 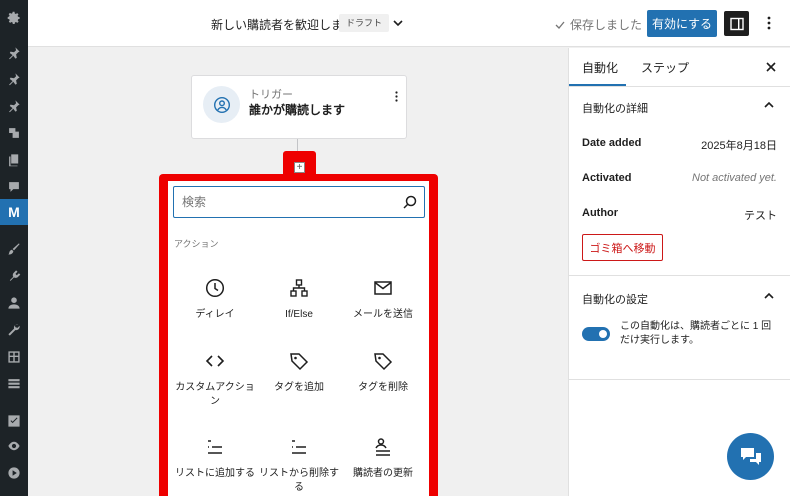 I want to click on eye-icon, so click(x=14, y=446).